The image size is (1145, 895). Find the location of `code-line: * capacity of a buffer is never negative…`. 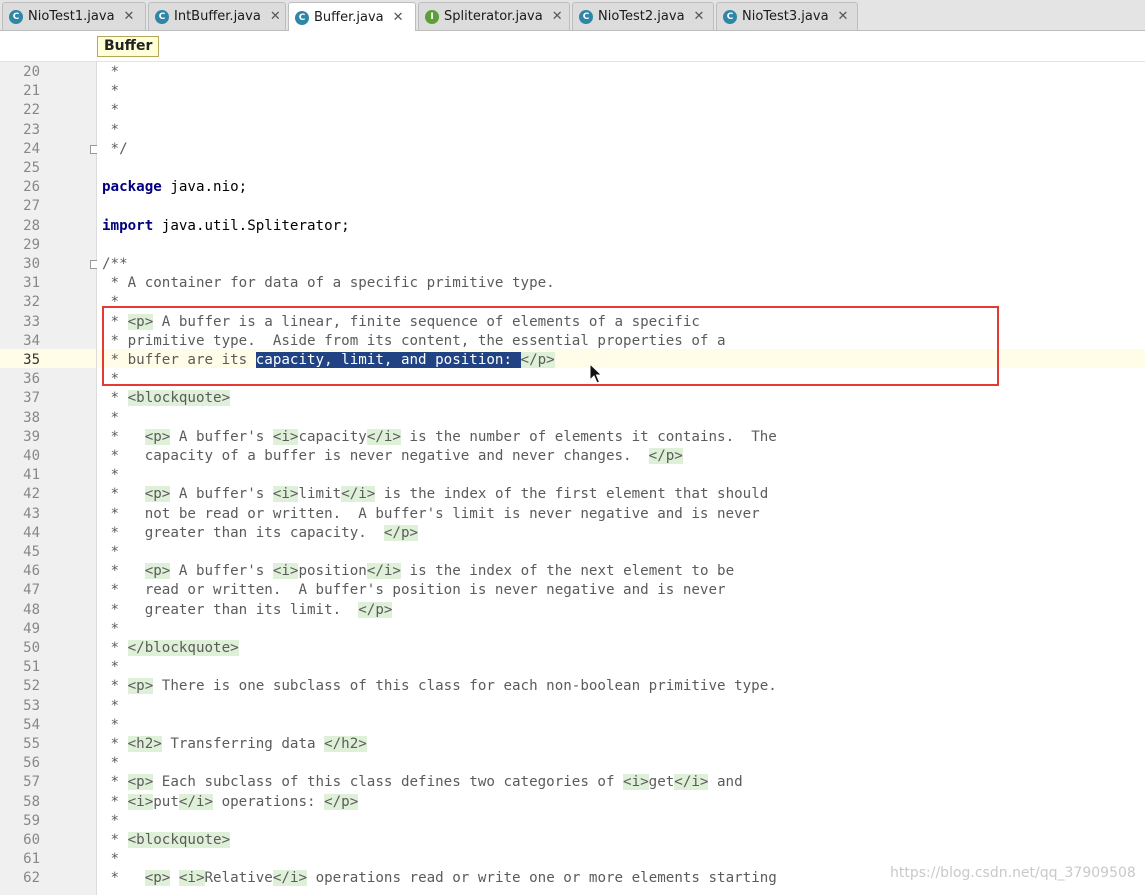

code-line: * capacity of a buffer is never negative… is located at coordinates (392, 456).